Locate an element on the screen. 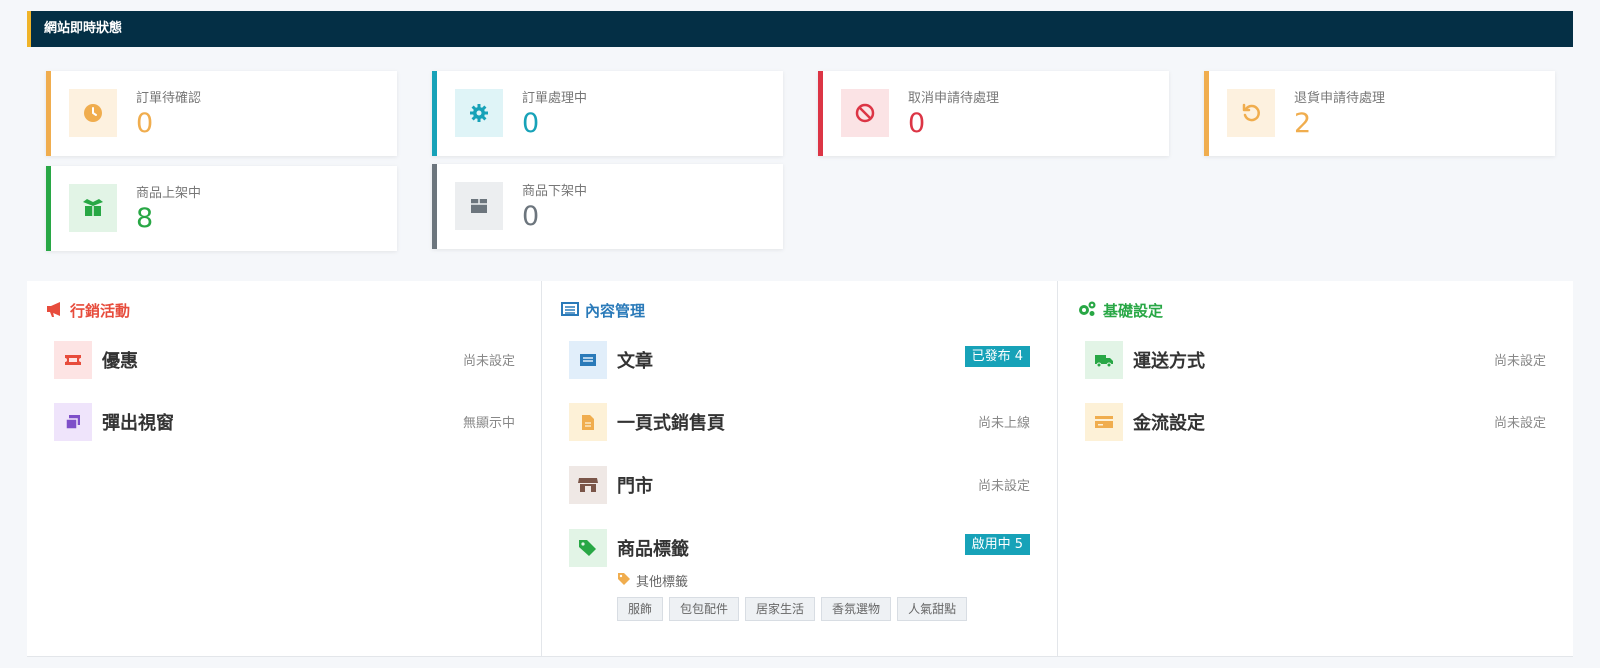 This screenshot has height=668, width=1600. tag-chip: 人氣甜點 is located at coordinates (932, 609).